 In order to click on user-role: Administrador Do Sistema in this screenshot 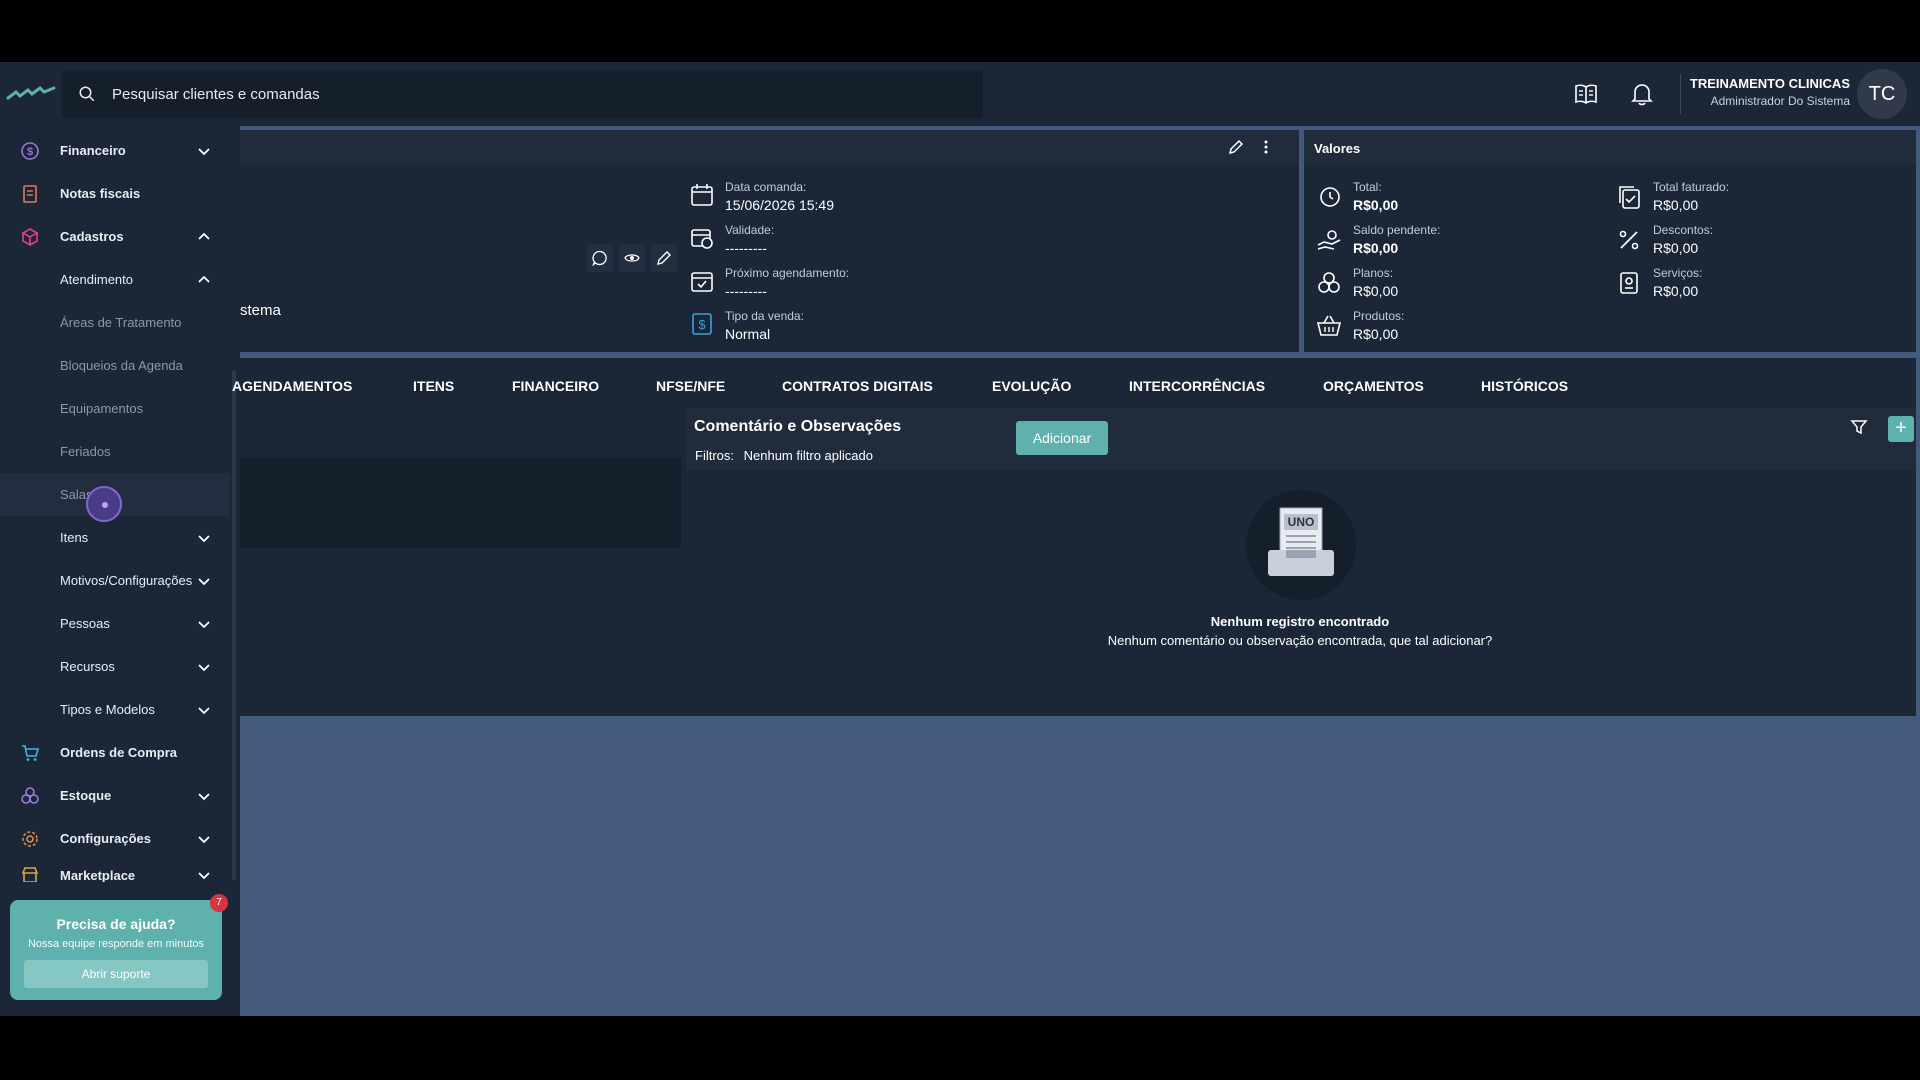, I will do `click(1780, 101)`.